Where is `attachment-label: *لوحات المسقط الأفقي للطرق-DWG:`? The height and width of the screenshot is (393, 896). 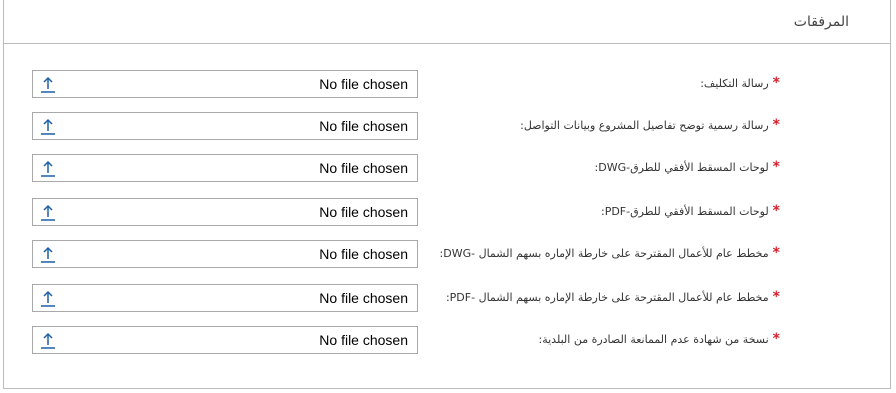 attachment-label: *لوحات المسقط الأفقي للطرق-DWG: is located at coordinates (605, 167).